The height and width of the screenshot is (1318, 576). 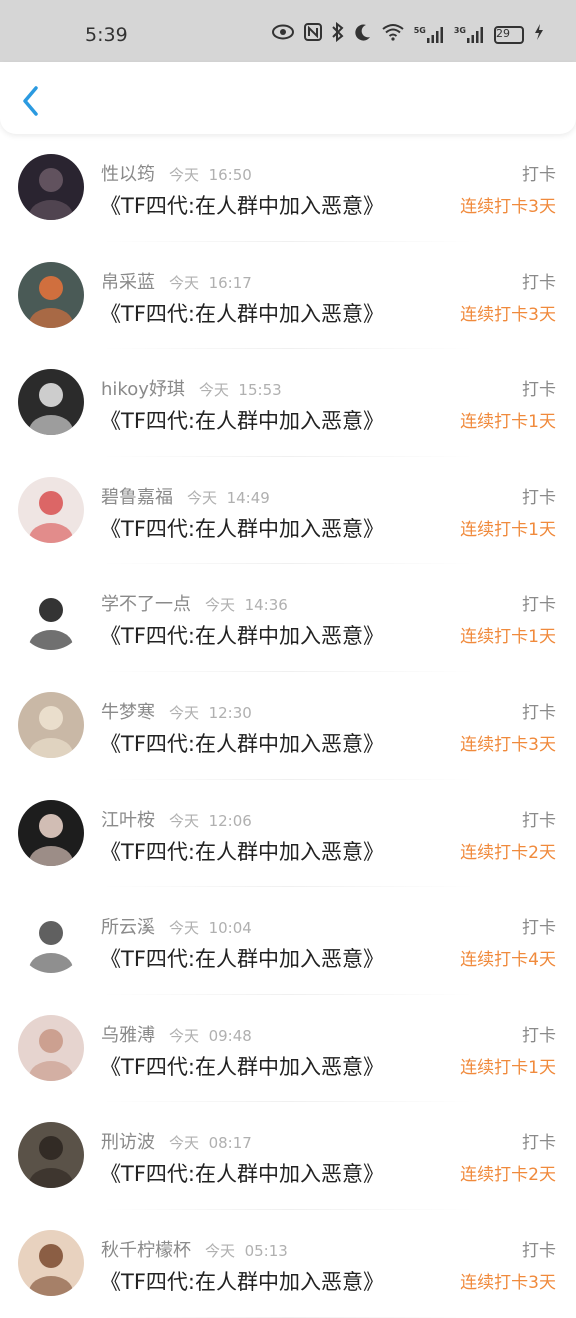 I want to click on list-item: 牛梦寒 今天 12:30 《TF四代:在人群中加入恶意》 打卡 连续打卡3天, so click(x=288, y=726).